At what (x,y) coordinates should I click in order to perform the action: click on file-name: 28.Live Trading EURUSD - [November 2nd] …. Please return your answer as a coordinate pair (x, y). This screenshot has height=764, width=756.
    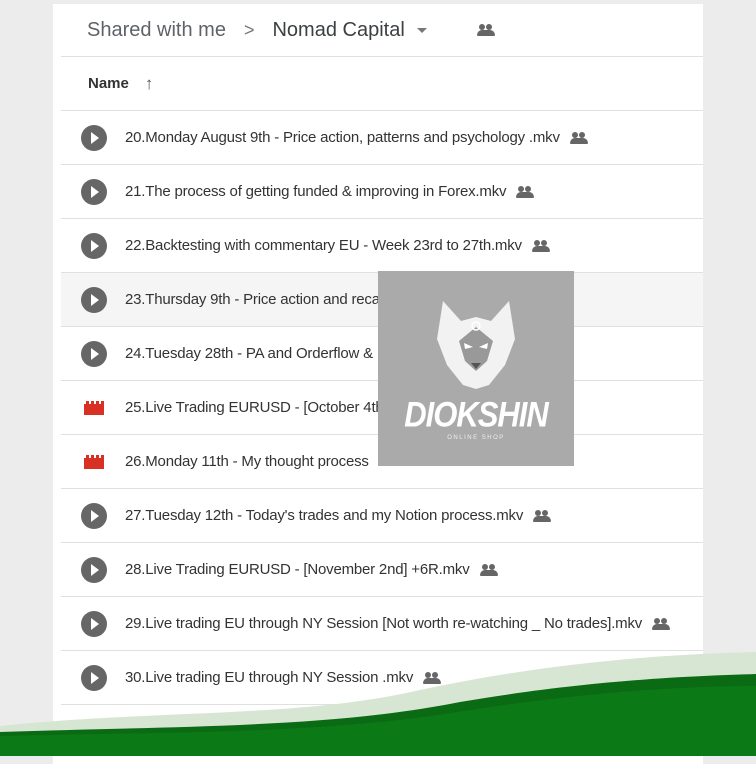
    Looking at the image, I should click on (297, 569).